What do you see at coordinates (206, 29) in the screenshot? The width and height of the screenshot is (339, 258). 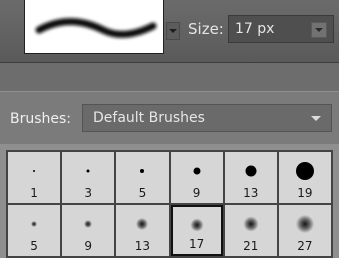 I see `size-label: Size:` at bounding box center [206, 29].